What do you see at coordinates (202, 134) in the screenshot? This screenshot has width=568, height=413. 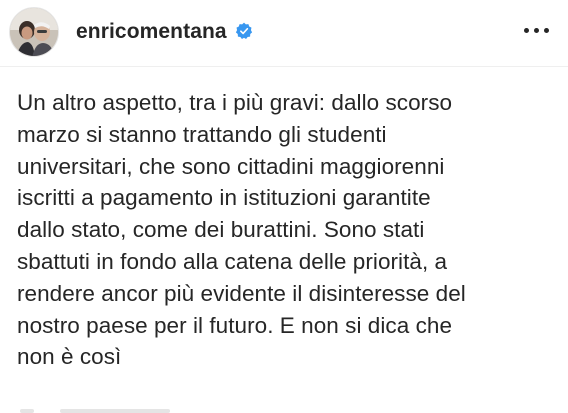 I see `caption-line: marzo si stanno trattando gli studenti` at bounding box center [202, 134].